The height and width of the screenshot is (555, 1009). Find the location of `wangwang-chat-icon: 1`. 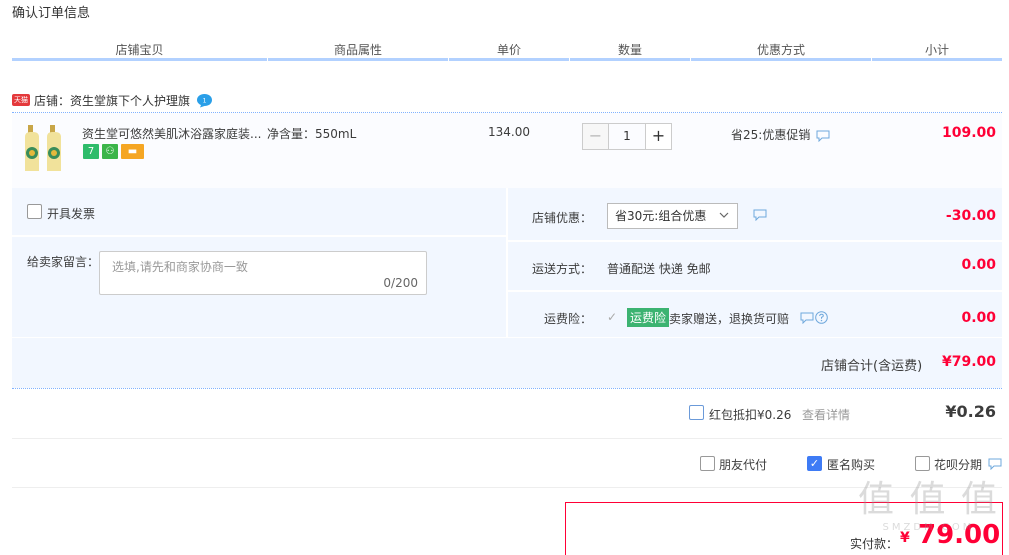

wangwang-chat-icon: 1 is located at coordinates (204, 100).